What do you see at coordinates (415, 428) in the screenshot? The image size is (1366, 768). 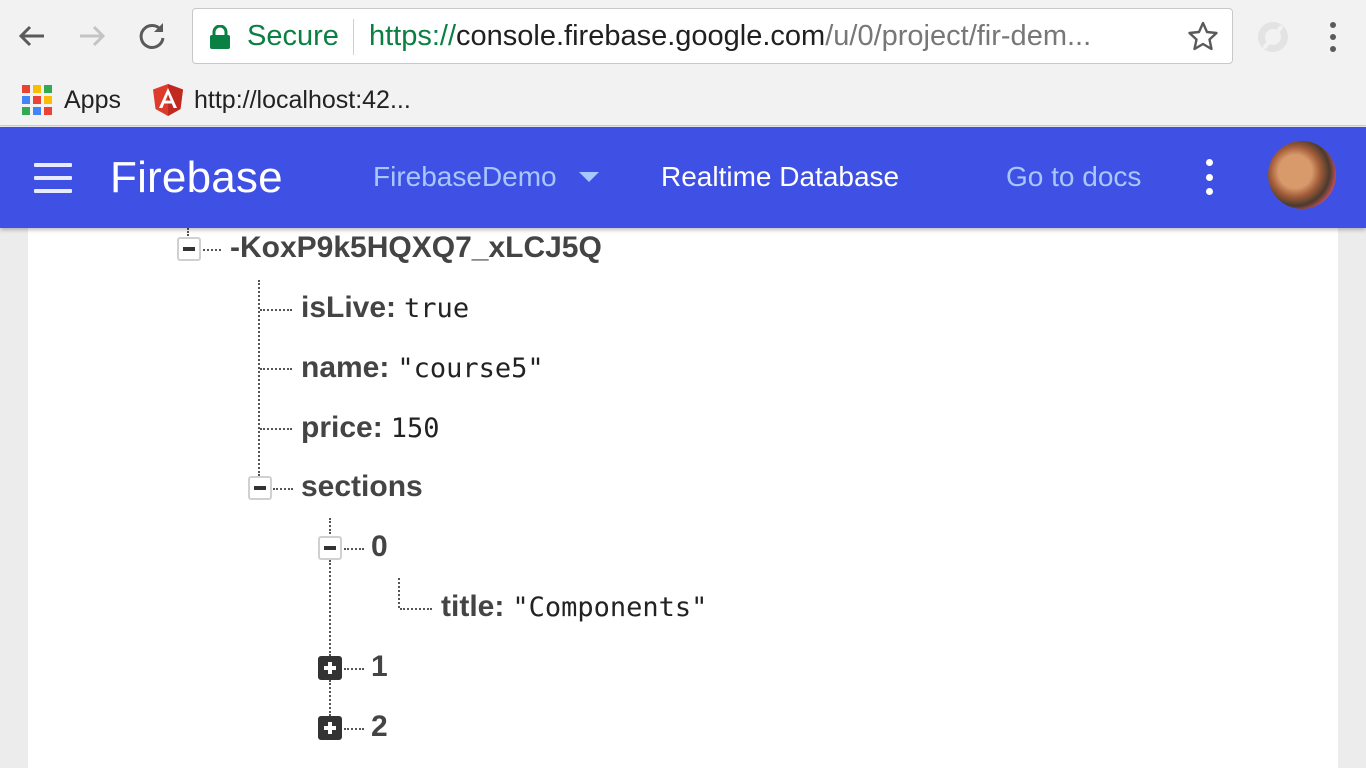 I see `field-value: 150` at bounding box center [415, 428].